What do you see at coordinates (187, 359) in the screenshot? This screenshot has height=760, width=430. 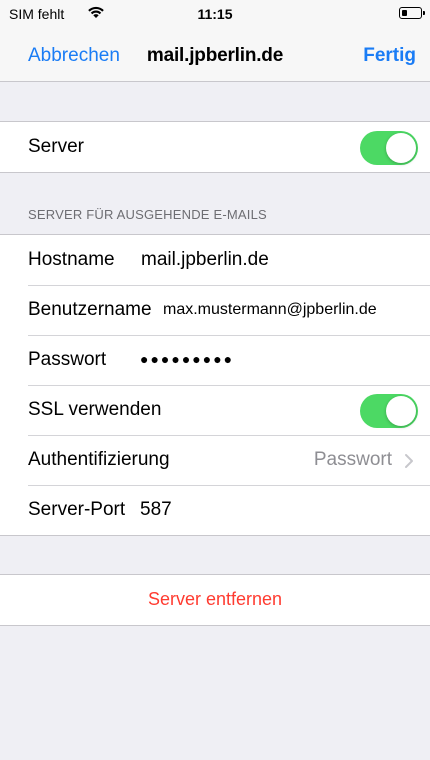 I see `password-field: ●●●●●●●●●` at bounding box center [187, 359].